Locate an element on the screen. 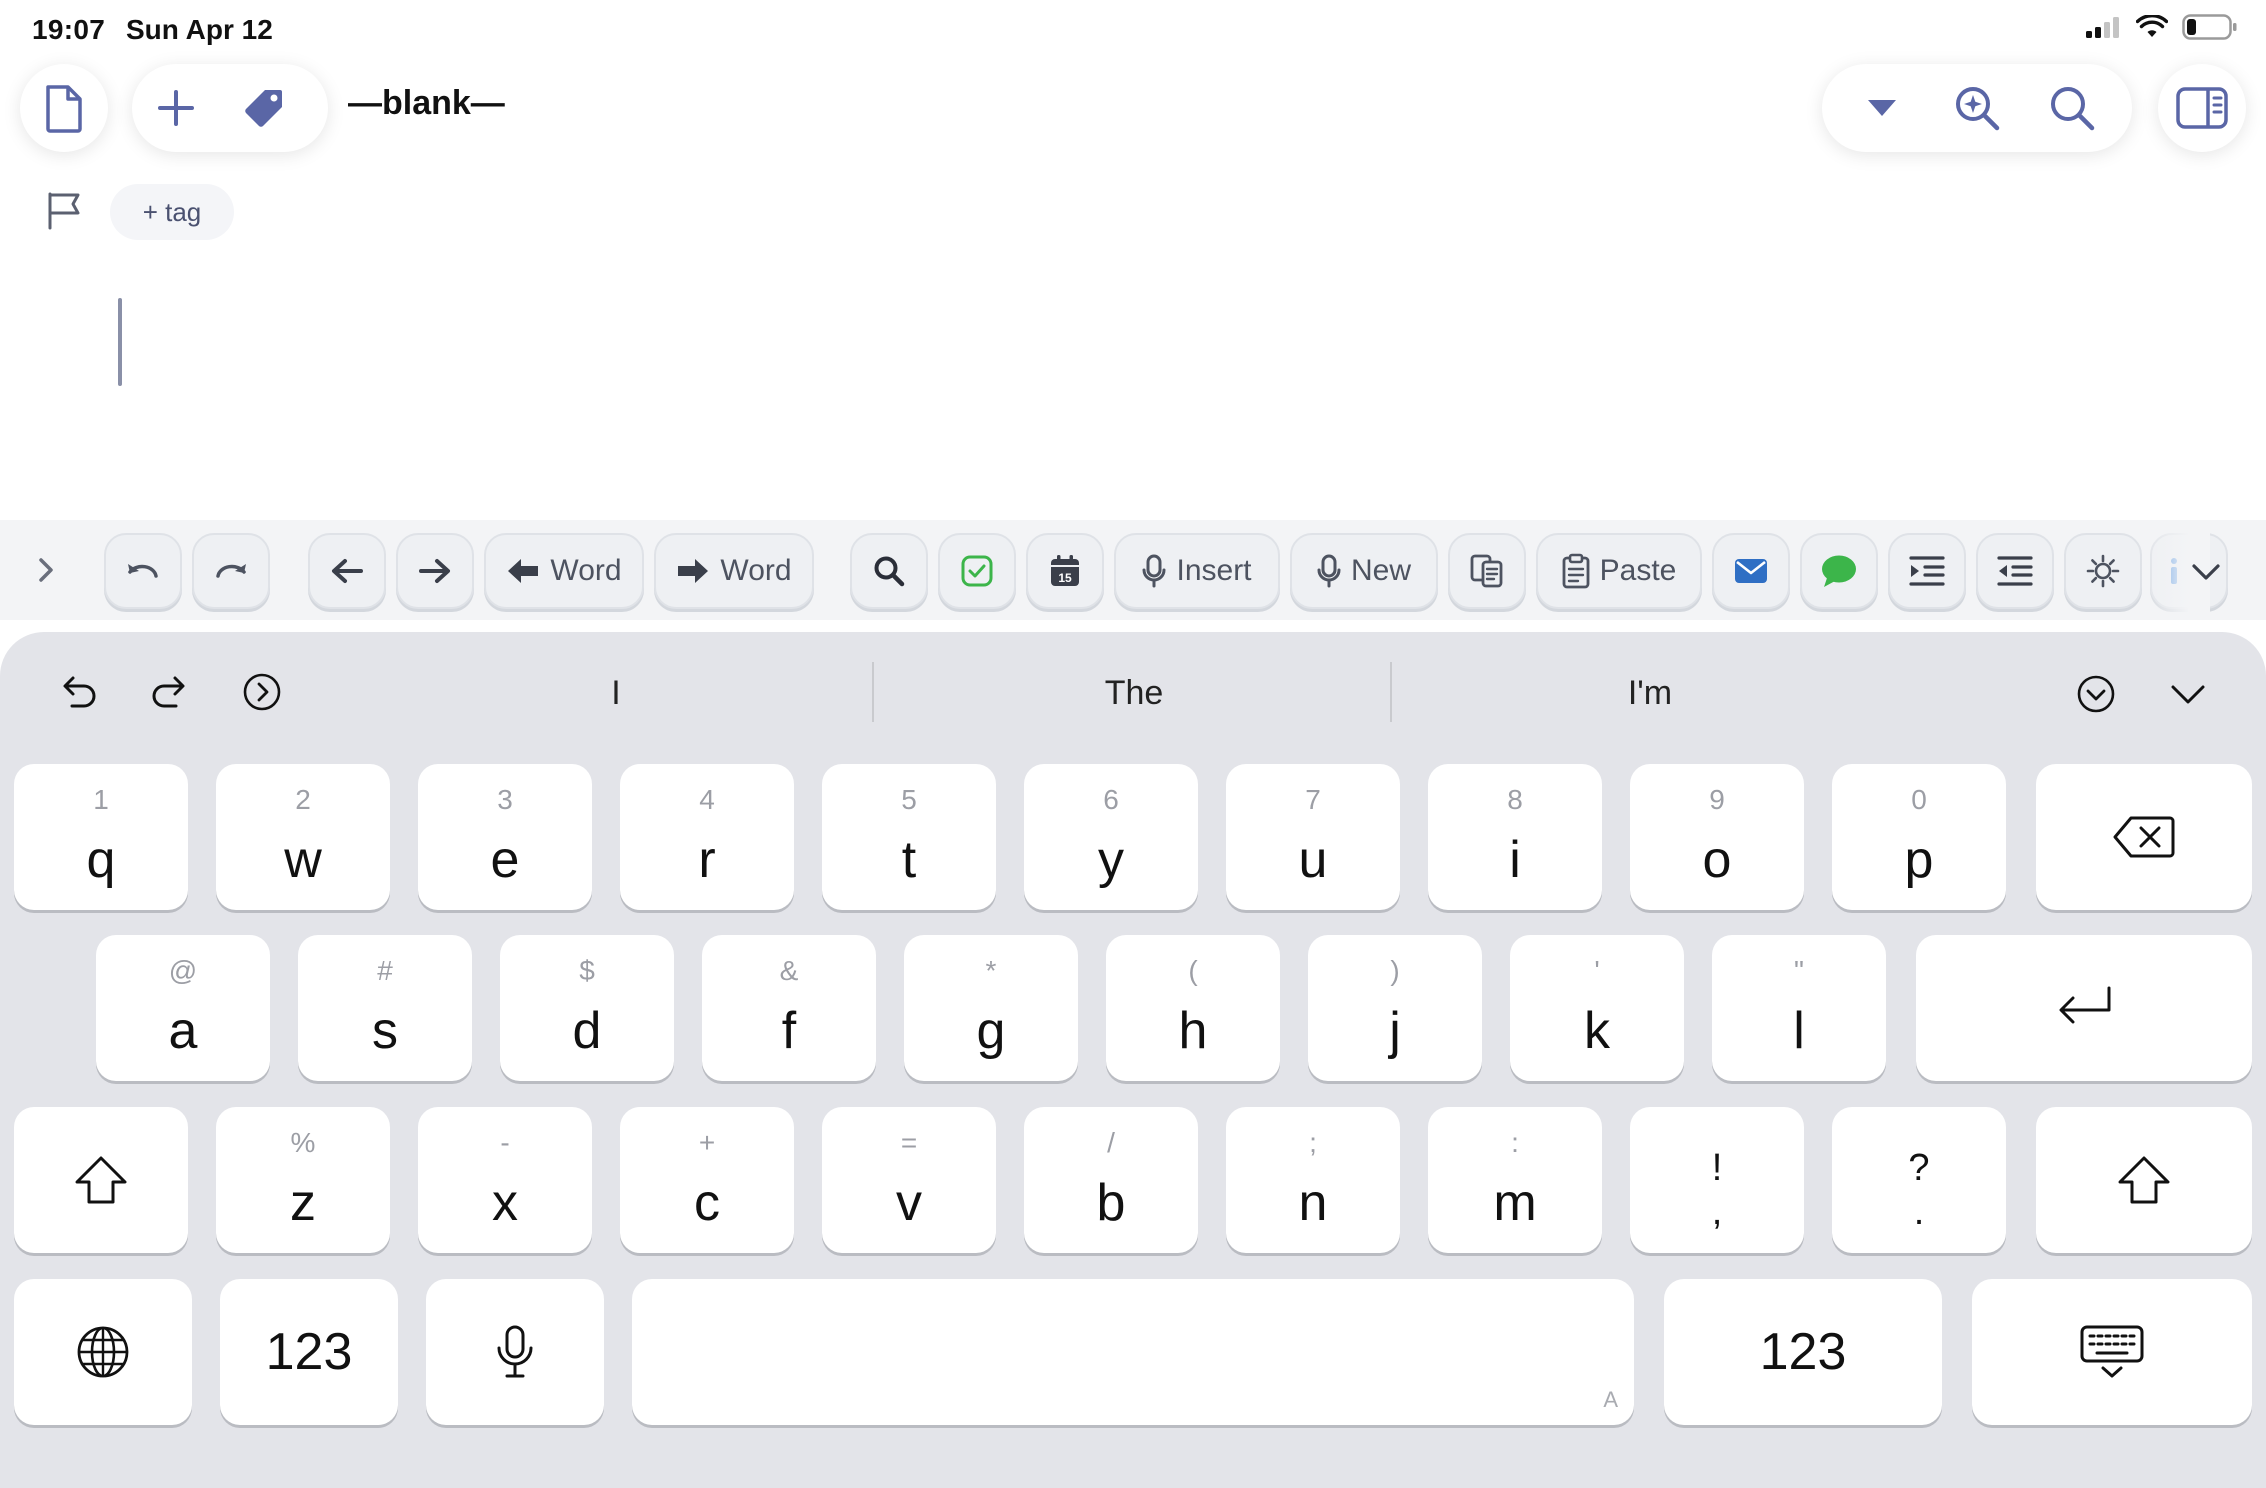 Image resolution: width=2266 pixels, height=1488 pixels. redo-icon is located at coordinates (168, 692).